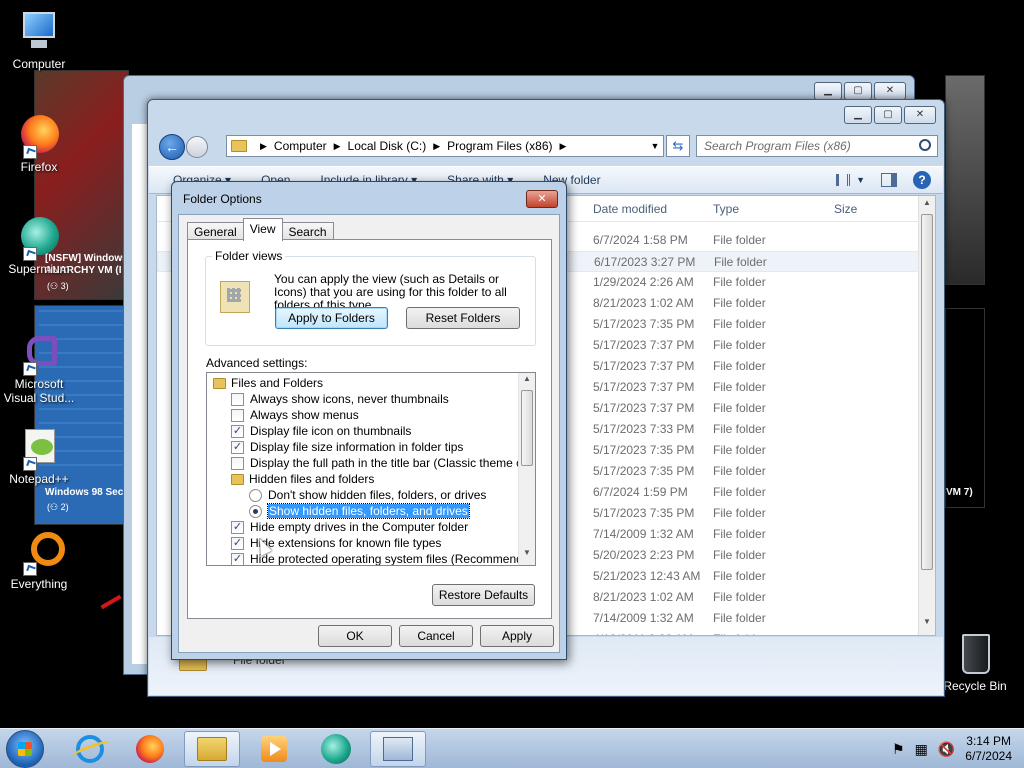 This screenshot has height=768, width=1024. I want to click on refresh-icon: ⇆, so click(678, 145).